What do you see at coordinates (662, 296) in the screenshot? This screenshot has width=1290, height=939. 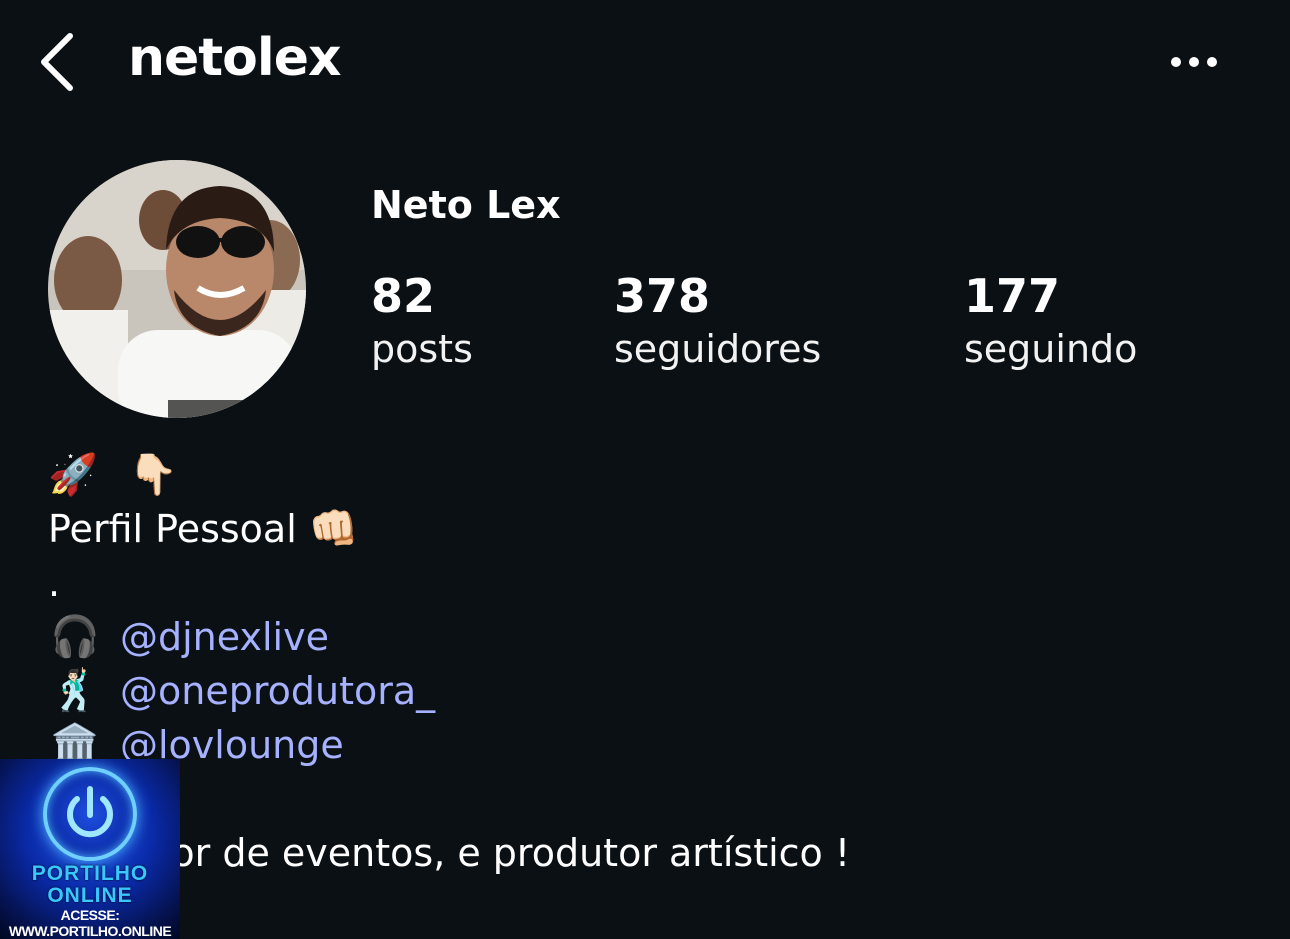 I see `stat-followers-count: 378` at bounding box center [662, 296].